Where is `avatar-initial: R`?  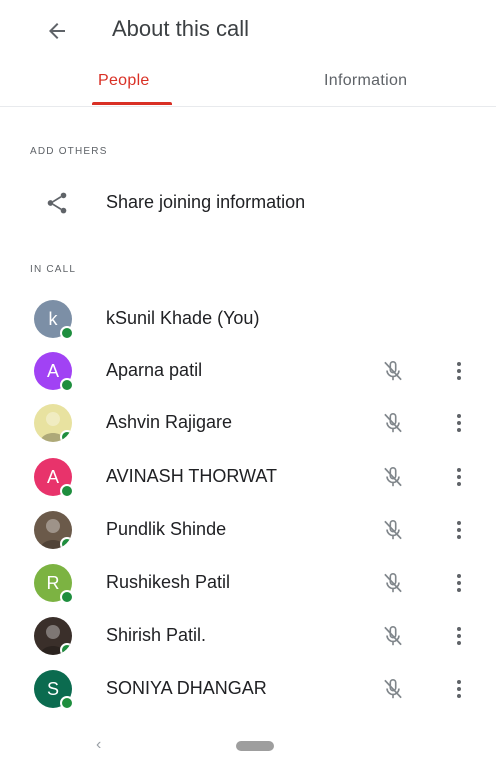
avatar-initial: R is located at coordinates (53, 582).